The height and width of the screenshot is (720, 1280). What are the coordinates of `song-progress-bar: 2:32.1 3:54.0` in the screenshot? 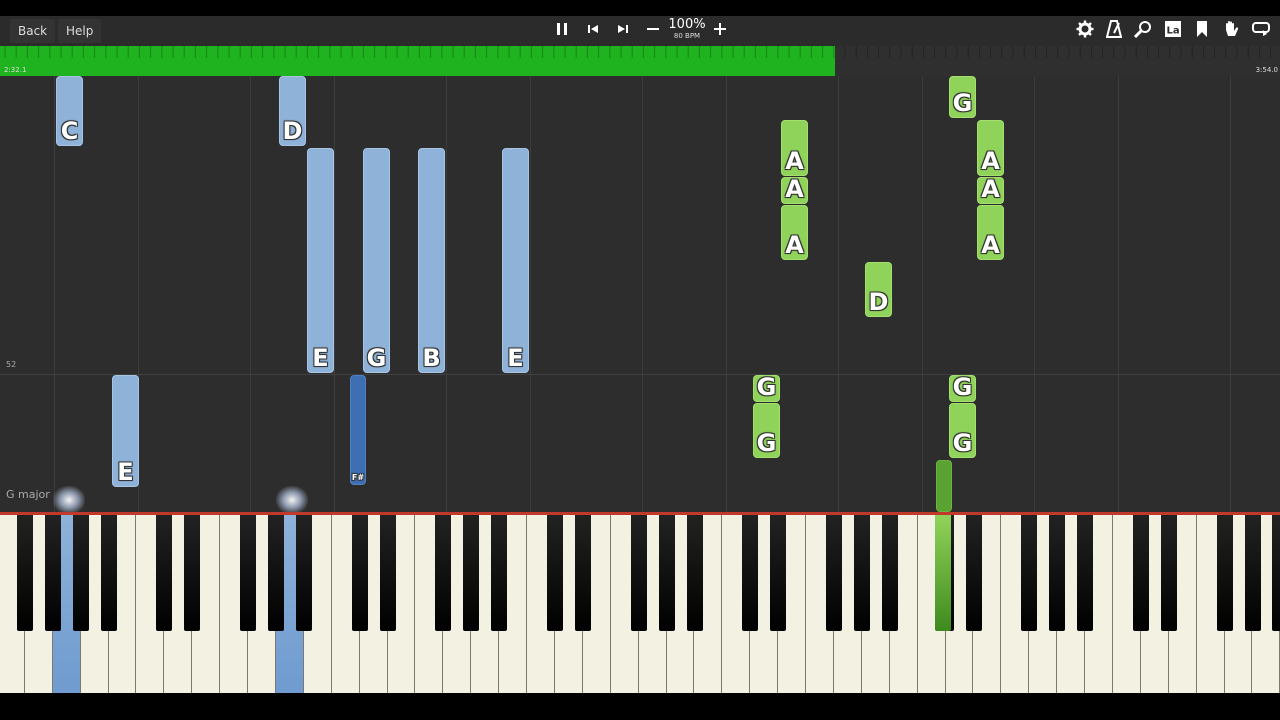 It's located at (640, 61).